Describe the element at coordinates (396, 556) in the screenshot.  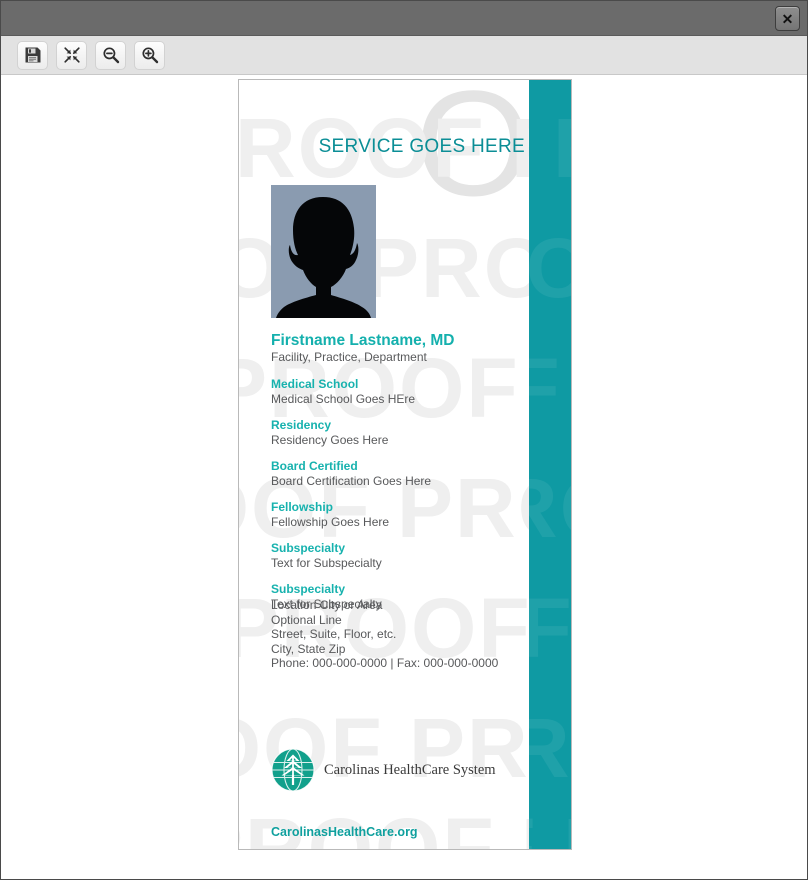
I see `credential-item: Subspecialty Text for Subspecialty` at that location.